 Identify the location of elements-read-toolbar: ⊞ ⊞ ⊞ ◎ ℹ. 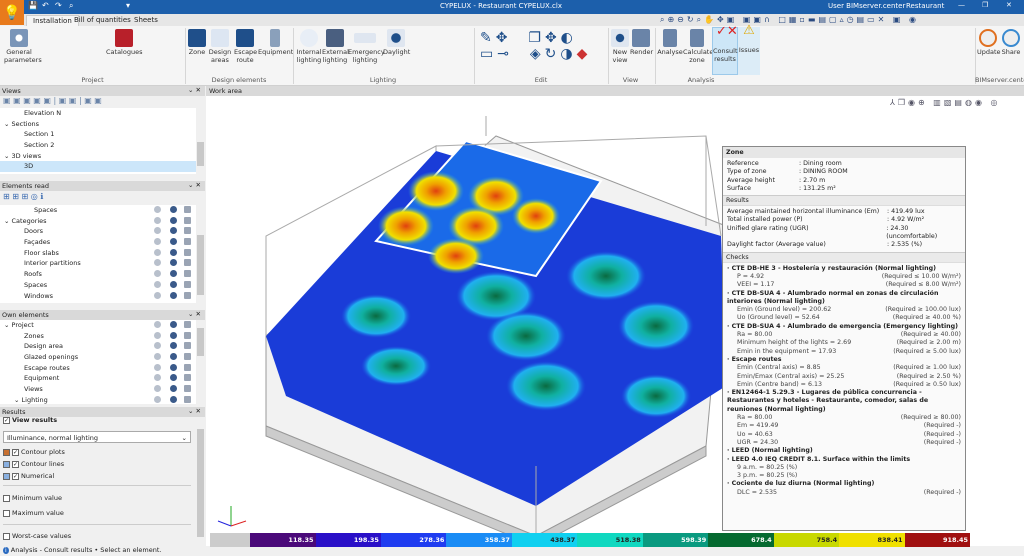
(23, 196).